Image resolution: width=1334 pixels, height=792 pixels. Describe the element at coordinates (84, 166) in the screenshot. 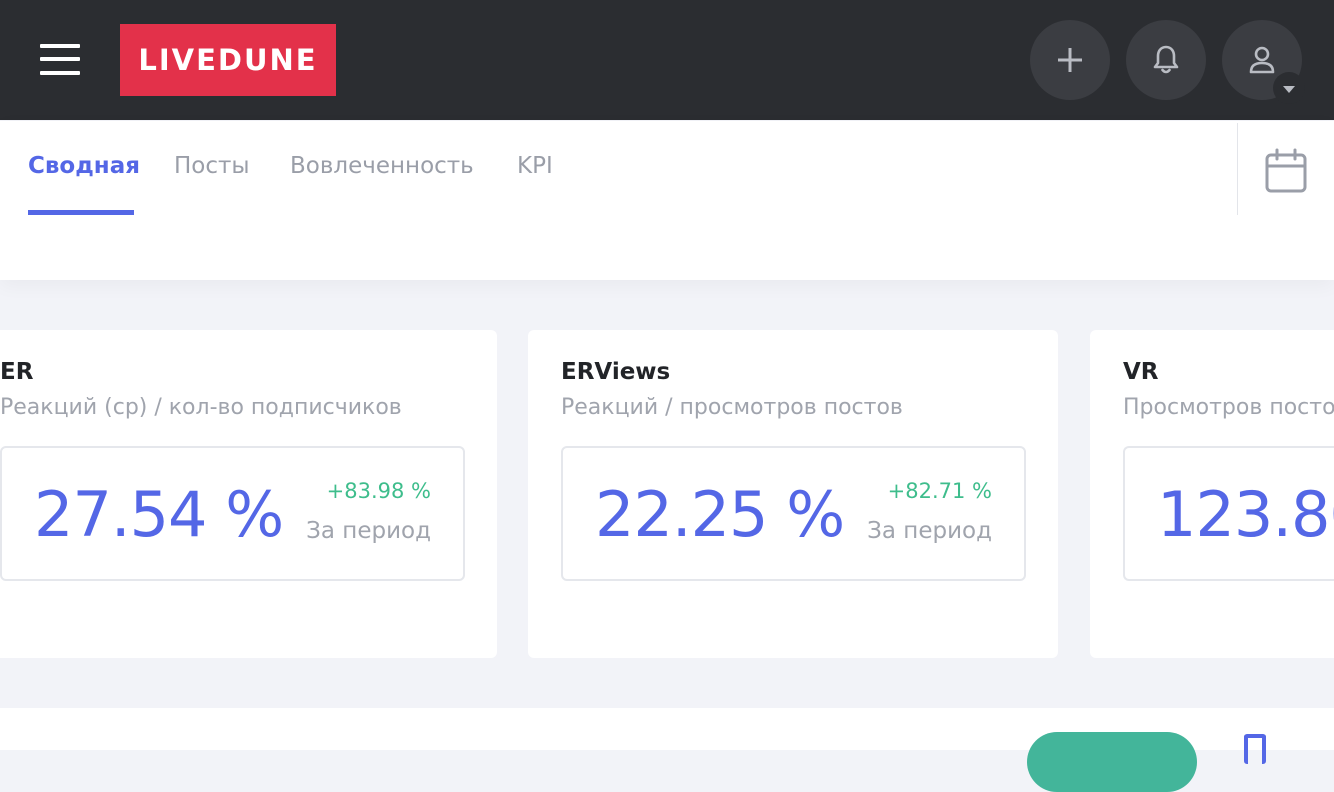

I see `tab-summary: Сводная` at that location.